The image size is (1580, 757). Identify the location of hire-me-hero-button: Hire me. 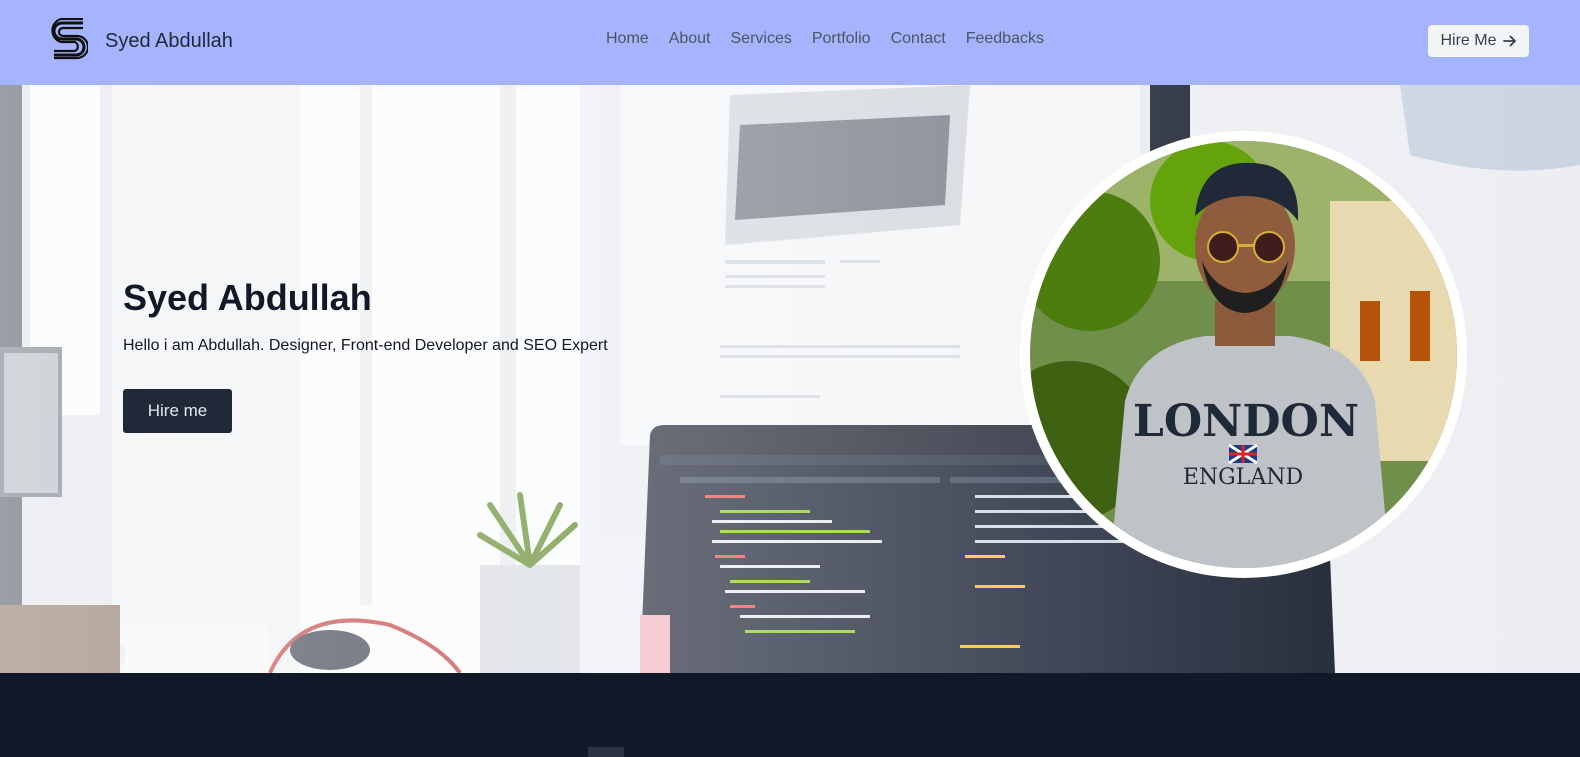
(177, 411).